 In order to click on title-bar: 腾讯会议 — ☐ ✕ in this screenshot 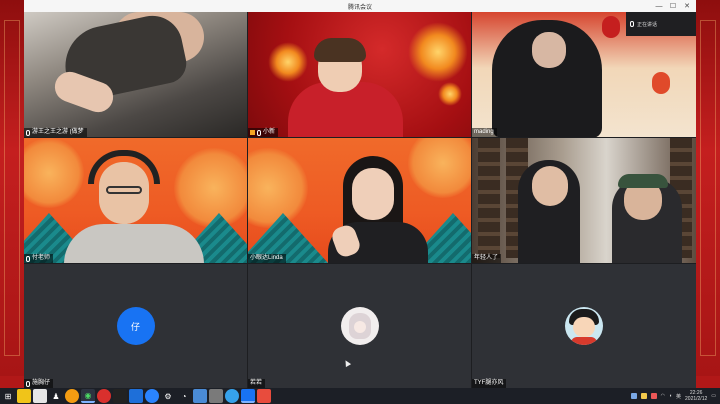, I will do `click(360, 6)`.